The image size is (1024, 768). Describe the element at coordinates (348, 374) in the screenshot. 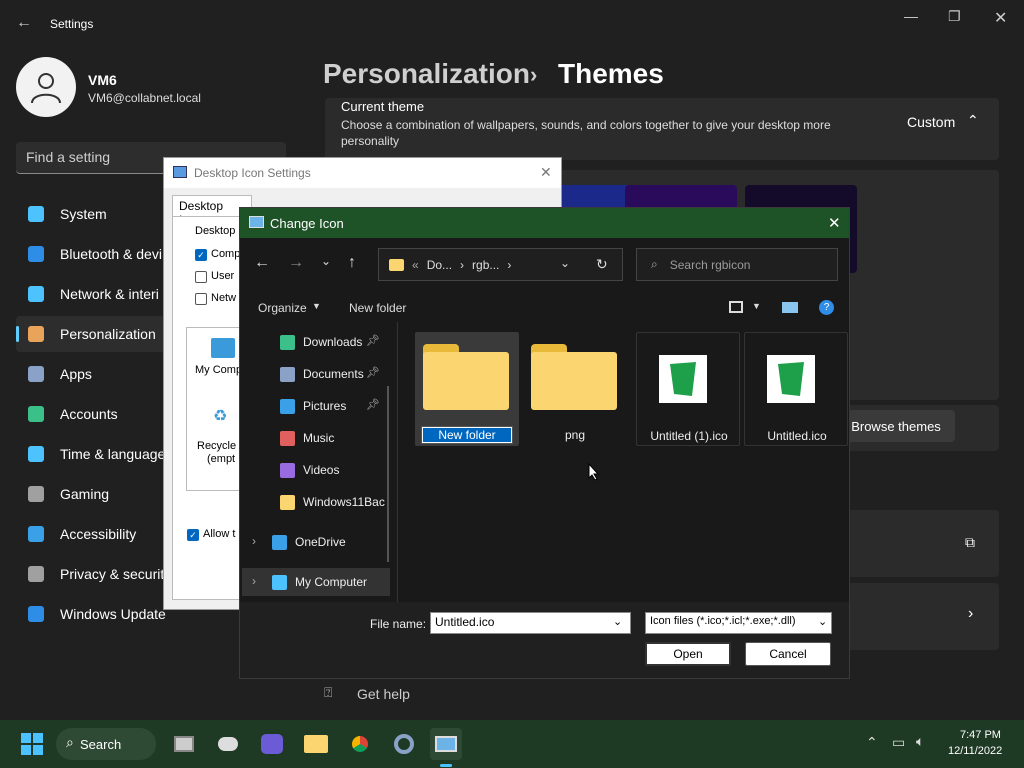

I see `tree-item-documents: Documents 📌︎` at that location.